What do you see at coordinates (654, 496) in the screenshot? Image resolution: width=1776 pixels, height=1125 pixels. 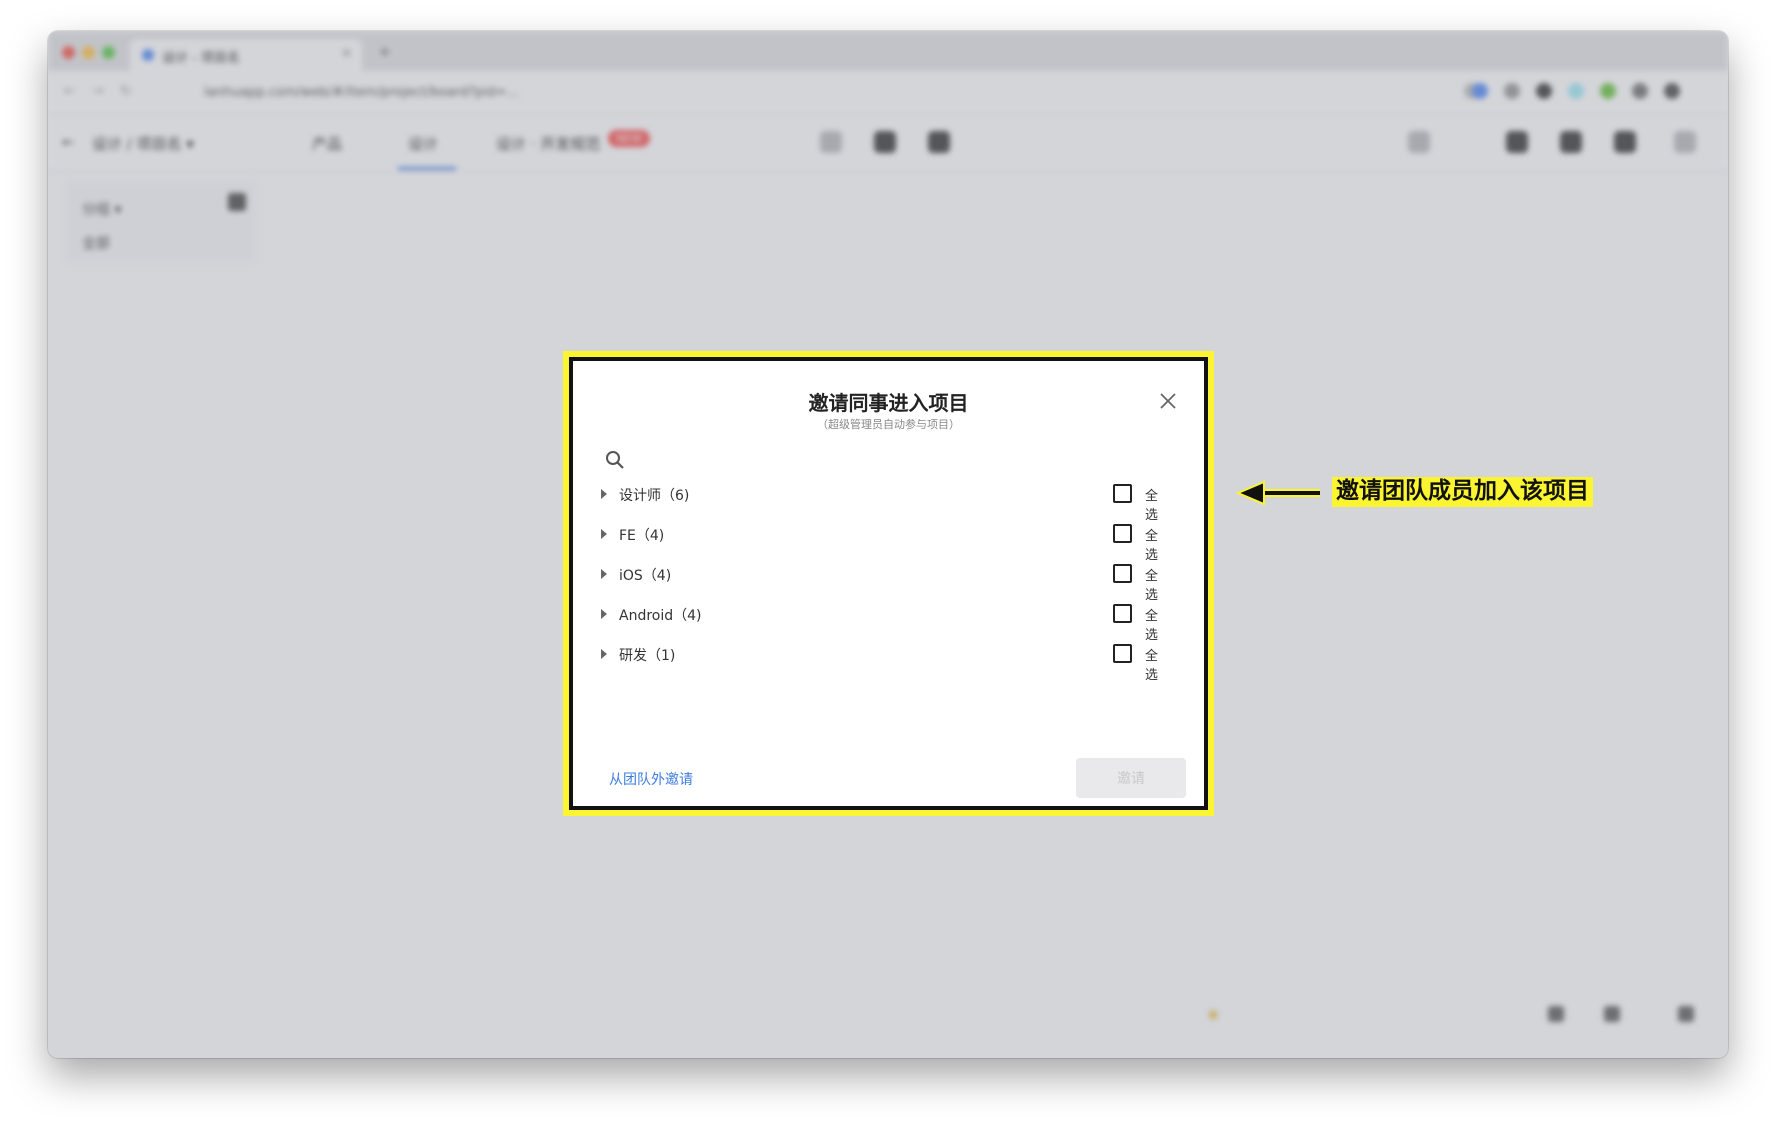 I see `group-label: 设计师（6)` at bounding box center [654, 496].